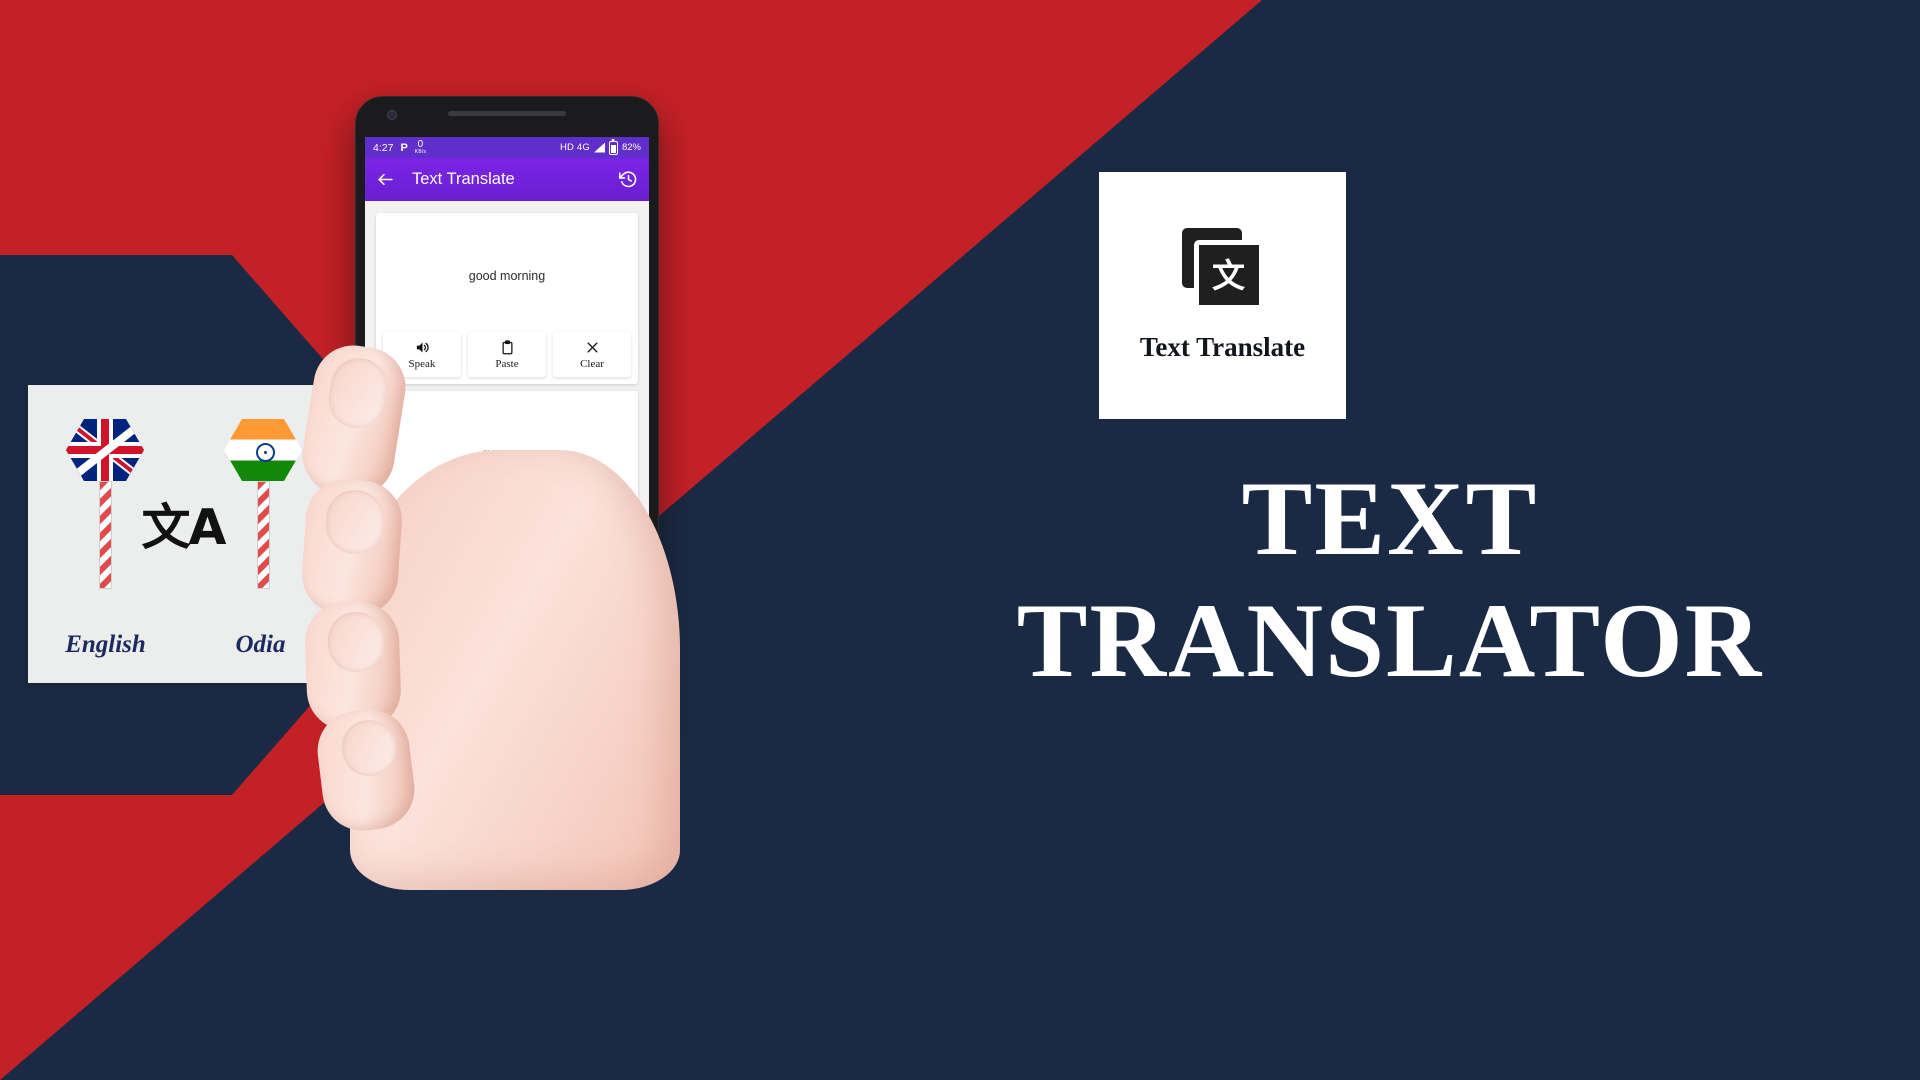 The image size is (1920, 1080). Describe the element at coordinates (507, 727) in the screenshot. I see `bottom-speaker` at that location.